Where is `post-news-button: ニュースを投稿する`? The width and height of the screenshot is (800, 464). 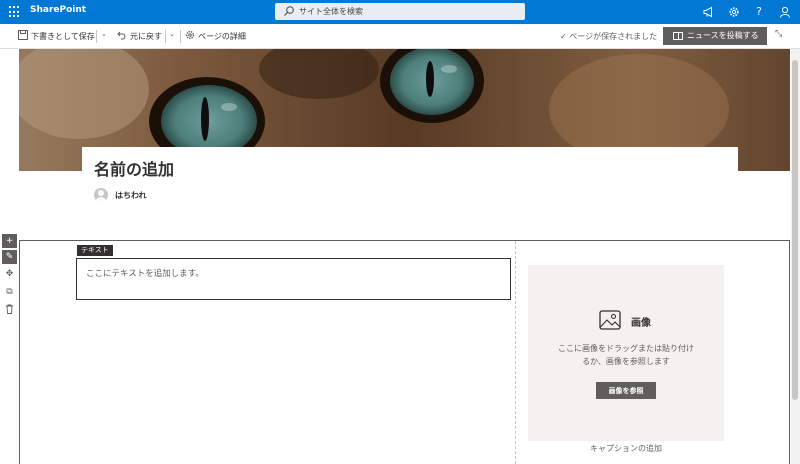
post-news-button: ニュースを投稿する is located at coordinates (715, 36).